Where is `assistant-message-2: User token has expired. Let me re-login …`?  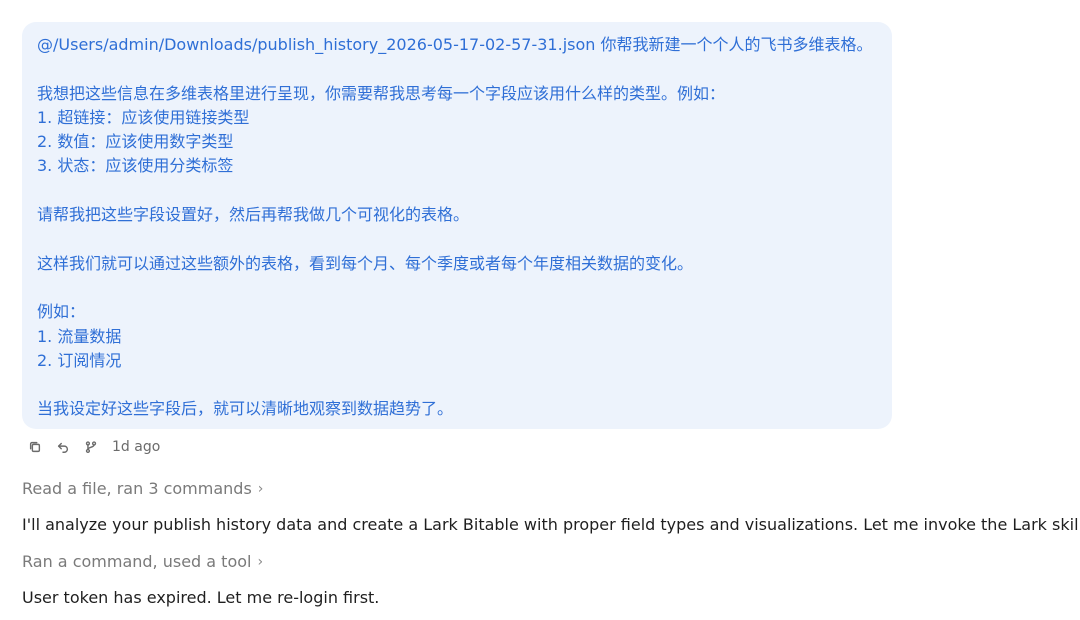 assistant-message-2: User token has expired. Let me re-login … is located at coordinates (201, 597).